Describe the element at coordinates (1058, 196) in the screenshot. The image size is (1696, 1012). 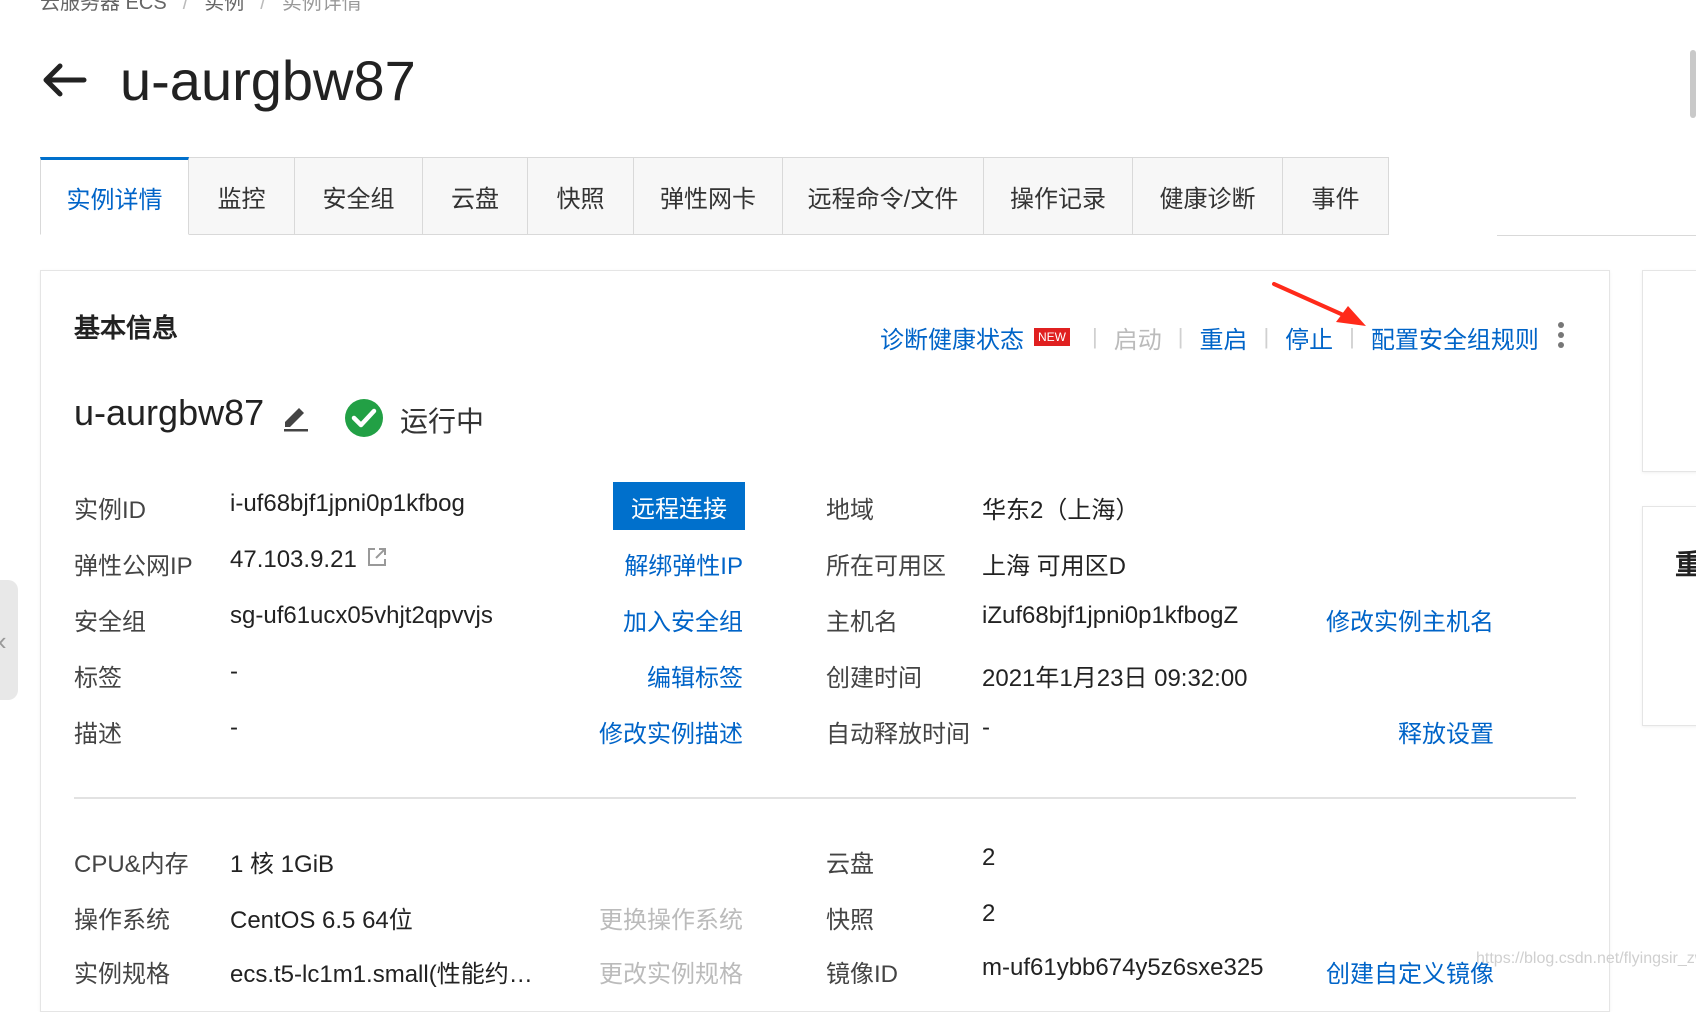
I see `tab-operation-log: 操作记录` at that location.